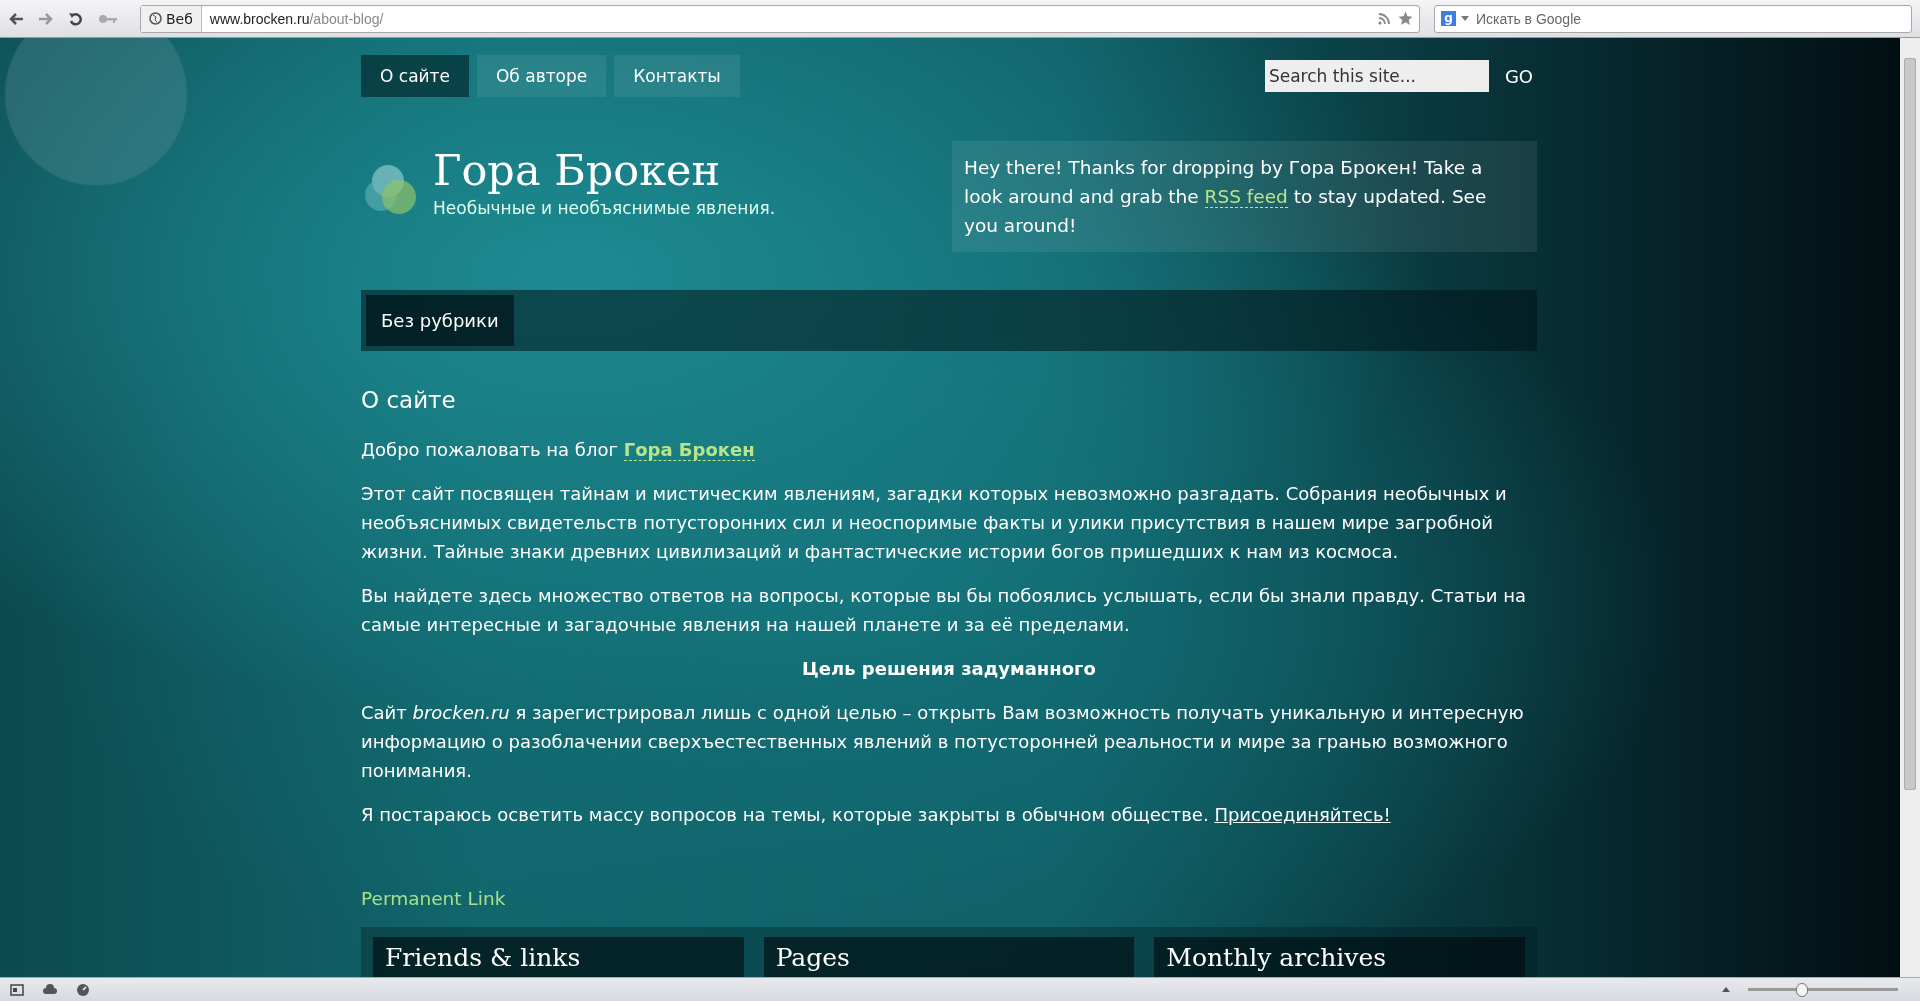 The height and width of the screenshot is (1001, 1920). I want to click on paragraph: Я постараюсь осветить массу вопросов на темы, которые закрыты в обычном обществе. Присоединяйтесь!, so click(876, 815).